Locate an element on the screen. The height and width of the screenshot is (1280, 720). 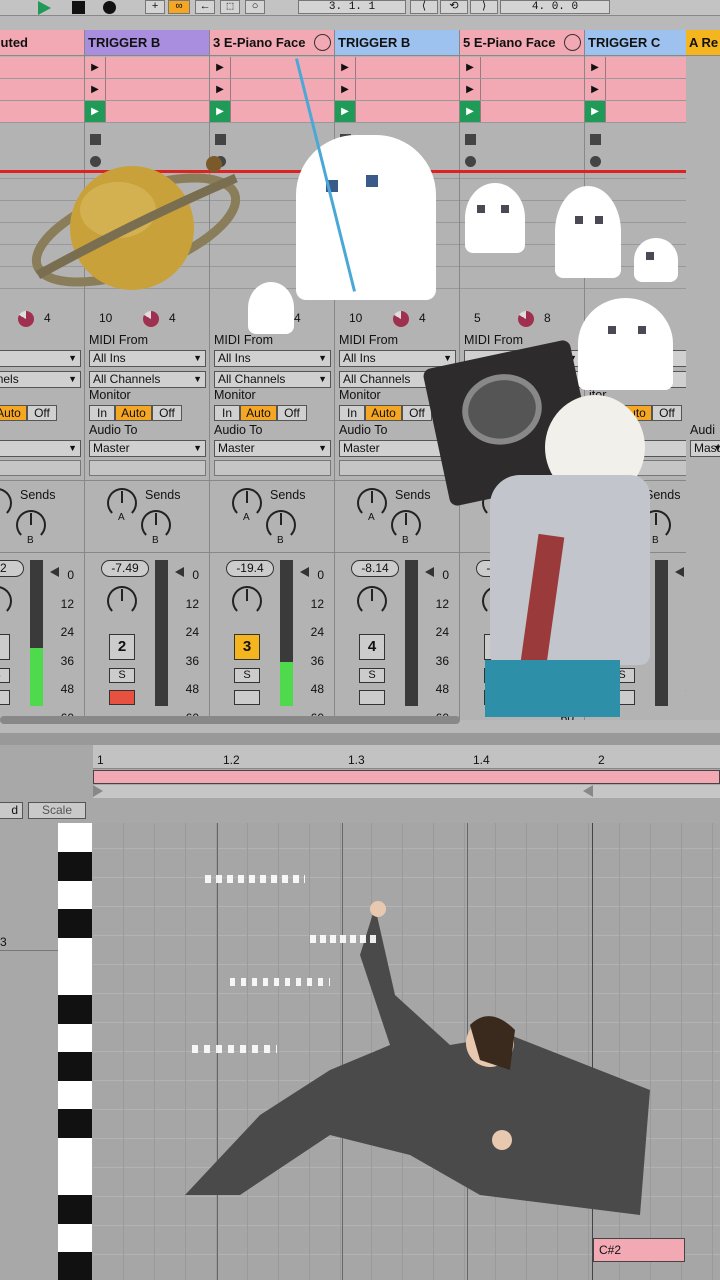
record-icon is located at coordinates (109, 7).